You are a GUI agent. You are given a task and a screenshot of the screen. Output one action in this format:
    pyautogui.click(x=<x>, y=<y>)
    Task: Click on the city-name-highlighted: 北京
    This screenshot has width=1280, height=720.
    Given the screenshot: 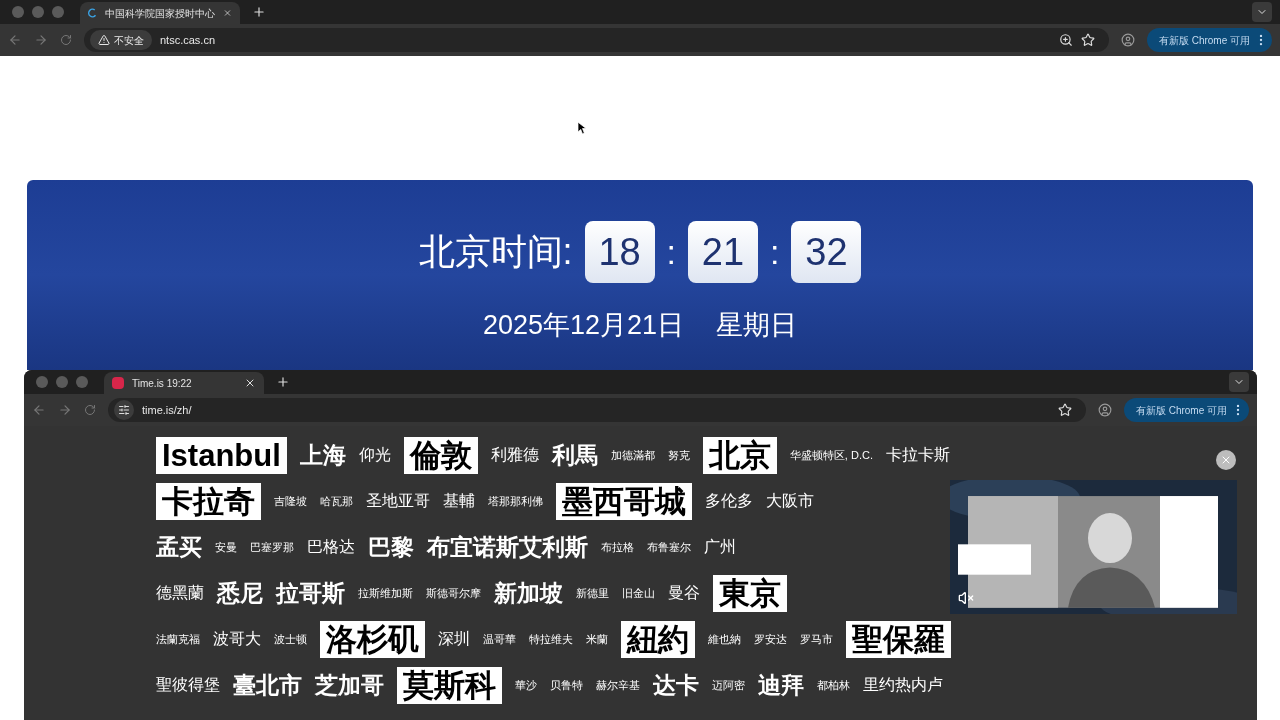 What is the action you would take?
    pyautogui.click(x=739, y=455)
    